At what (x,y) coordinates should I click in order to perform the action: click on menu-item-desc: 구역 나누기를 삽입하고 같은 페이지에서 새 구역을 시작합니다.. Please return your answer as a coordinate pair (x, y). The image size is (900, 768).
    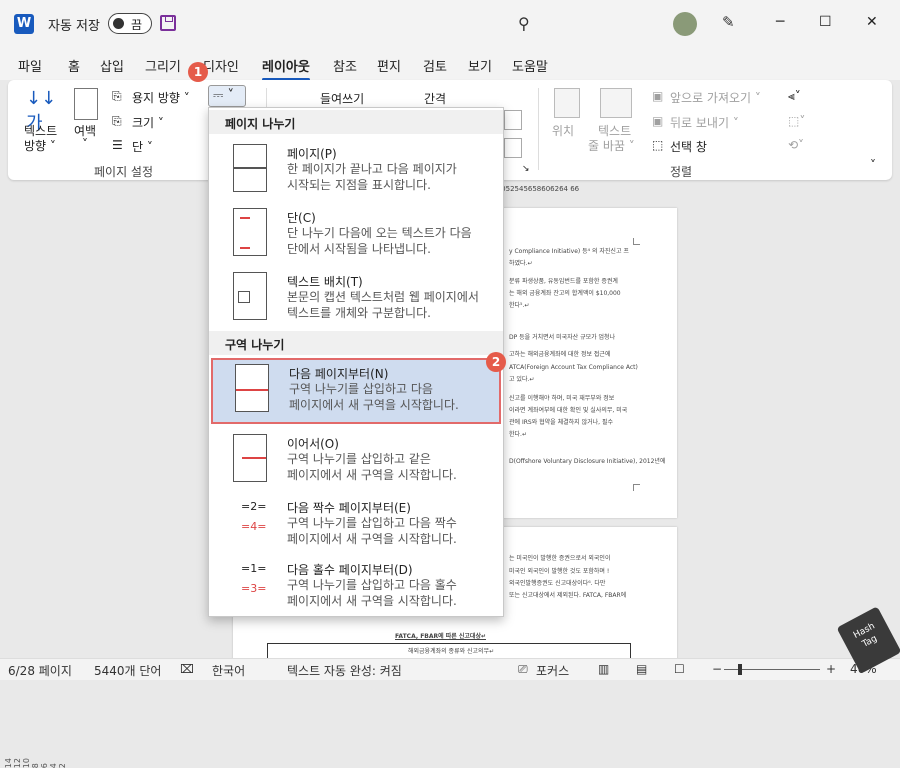
    Looking at the image, I should click on (372, 467).